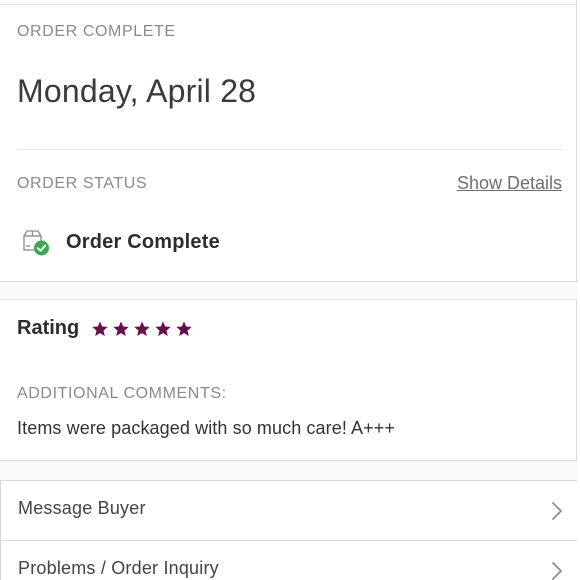 Image resolution: width=580 pixels, height=580 pixels. Describe the element at coordinates (288, 560) in the screenshot. I see `order-inquiry-row: Problems / Order Inquiry` at that location.